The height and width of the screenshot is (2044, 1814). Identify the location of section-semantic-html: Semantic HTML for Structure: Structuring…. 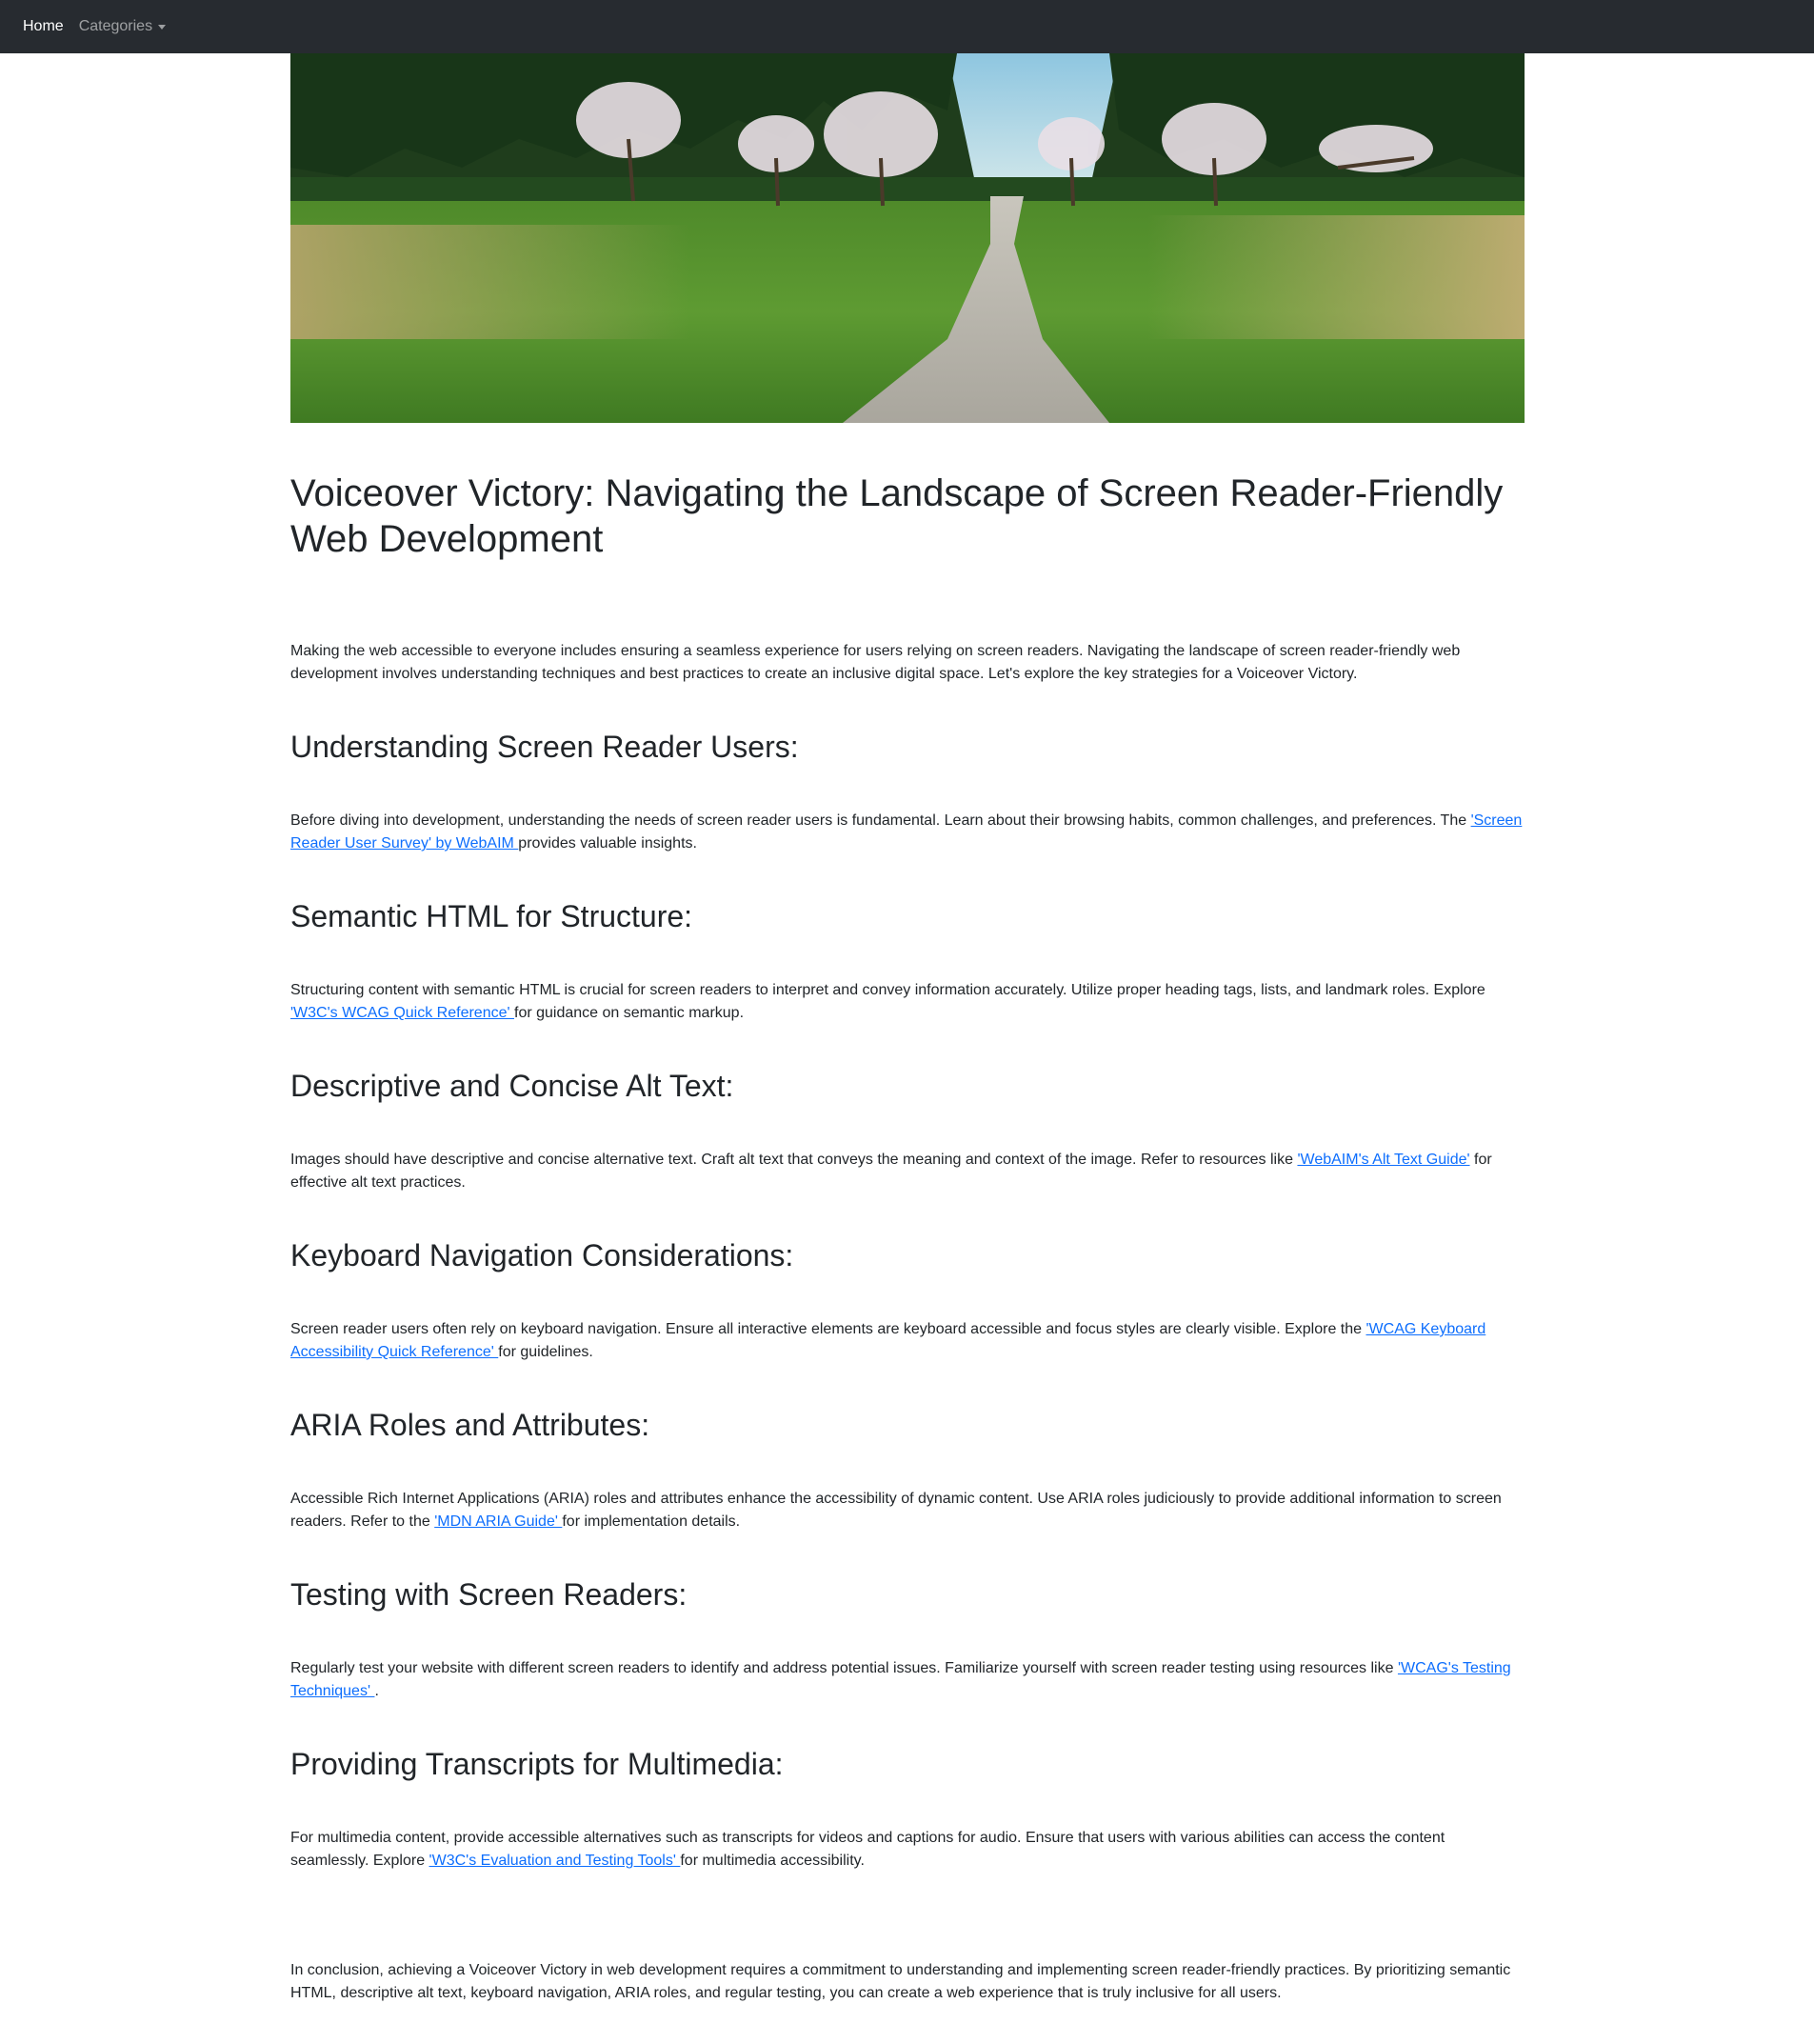
(908, 961).